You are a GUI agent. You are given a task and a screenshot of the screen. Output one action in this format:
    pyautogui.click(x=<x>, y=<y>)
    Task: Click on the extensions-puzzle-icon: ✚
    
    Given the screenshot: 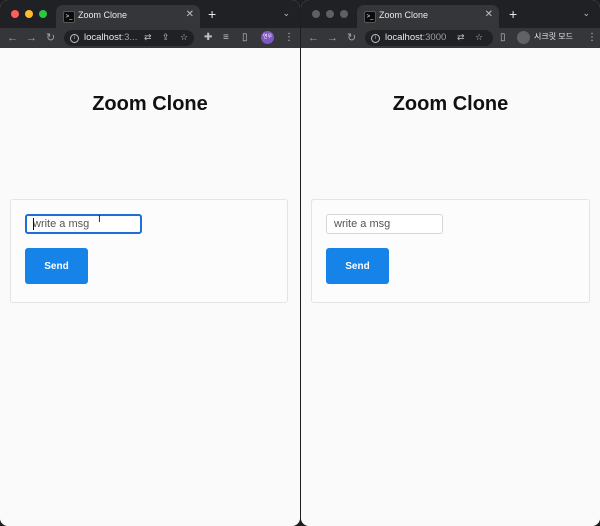 What is the action you would take?
    pyautogui.click(x=208, y=38)
    